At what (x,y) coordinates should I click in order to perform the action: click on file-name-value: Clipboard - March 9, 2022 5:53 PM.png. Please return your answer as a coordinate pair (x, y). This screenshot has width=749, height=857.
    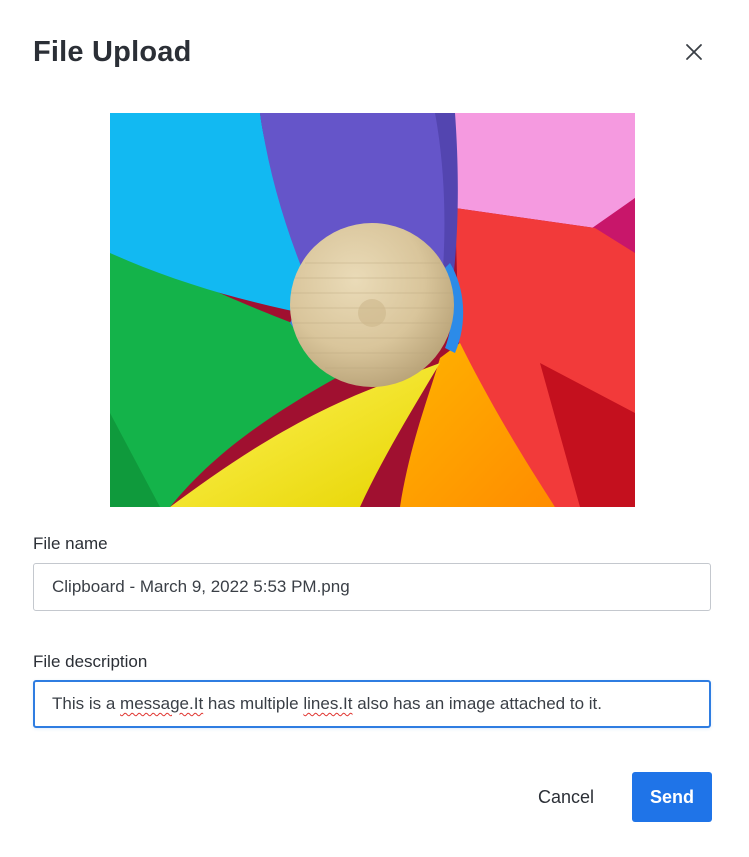
    Looking at the image, I should click on (201, 586).